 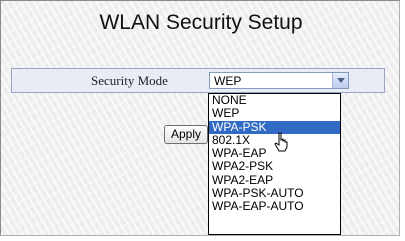 I want to click on security-mode-label: Security Mode, so click(x=129, y=80).